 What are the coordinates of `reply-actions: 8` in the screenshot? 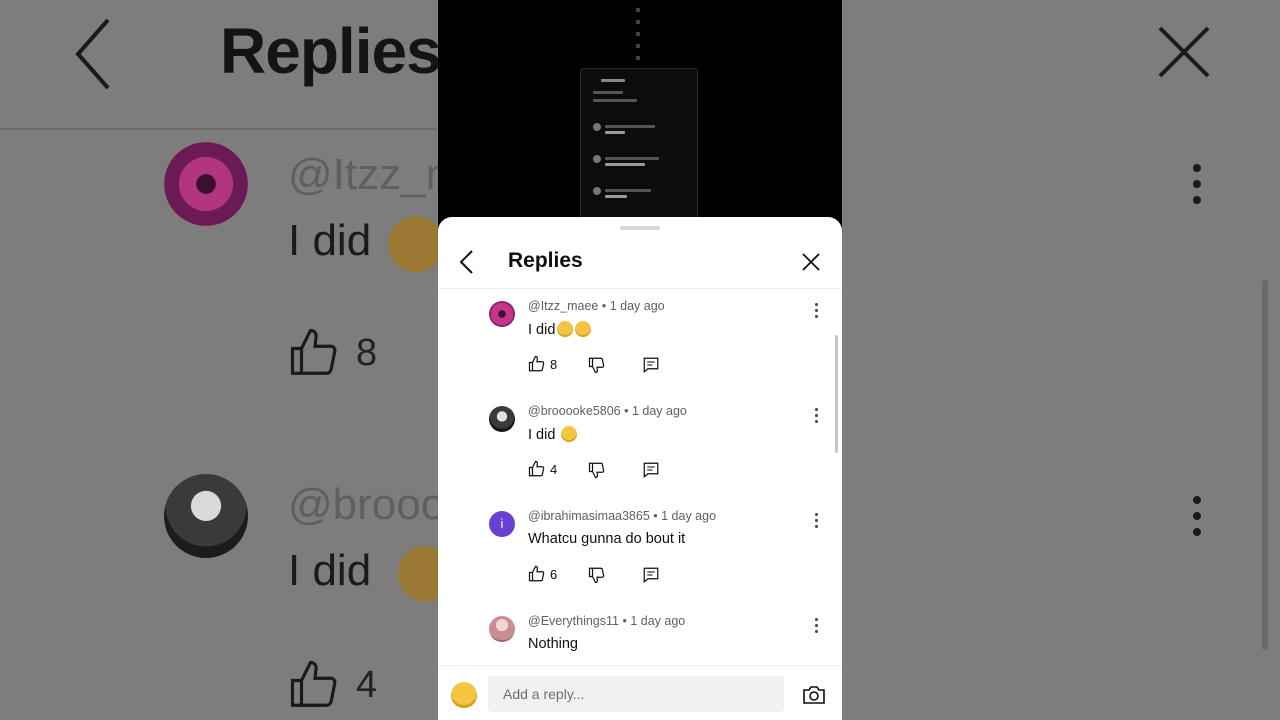 It's located at (603, 365).